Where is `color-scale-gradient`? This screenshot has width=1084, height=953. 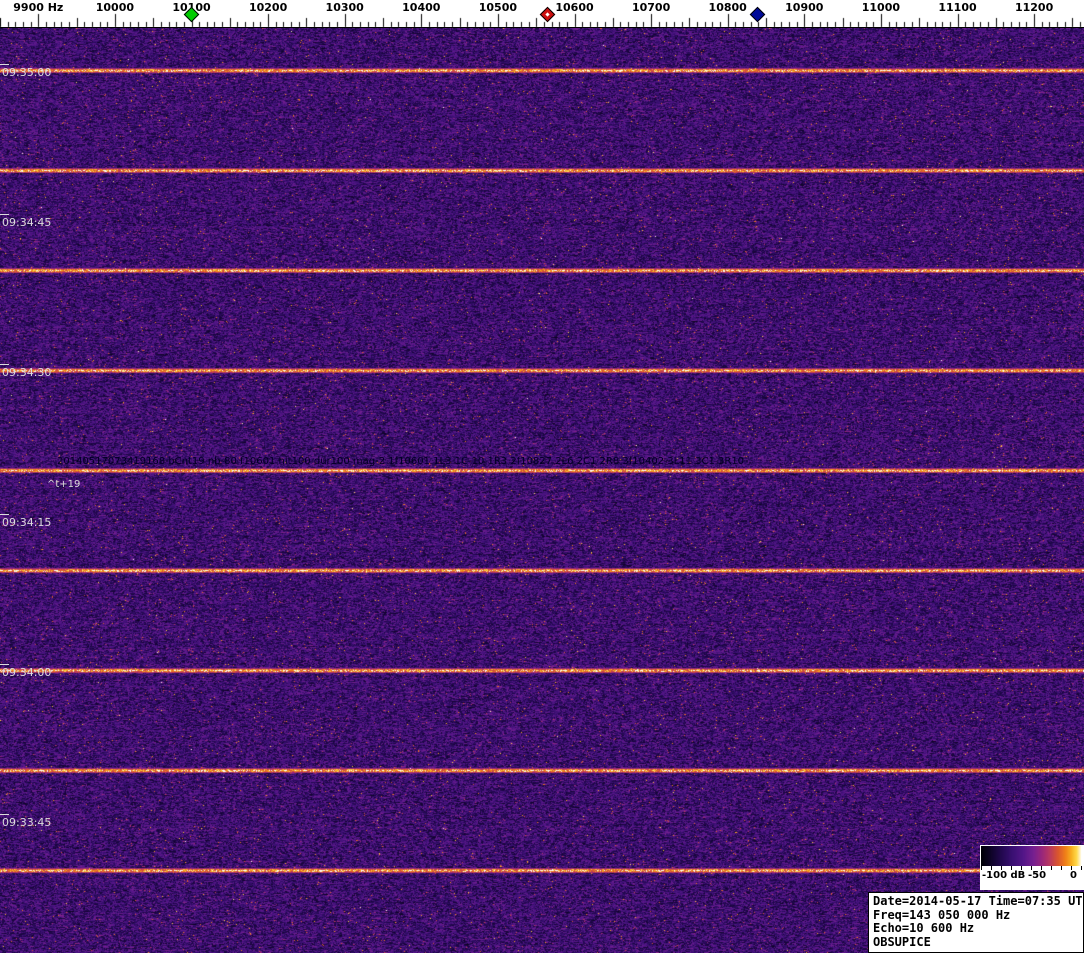 color-scale-gradient is located at coordinates (1031, 856).